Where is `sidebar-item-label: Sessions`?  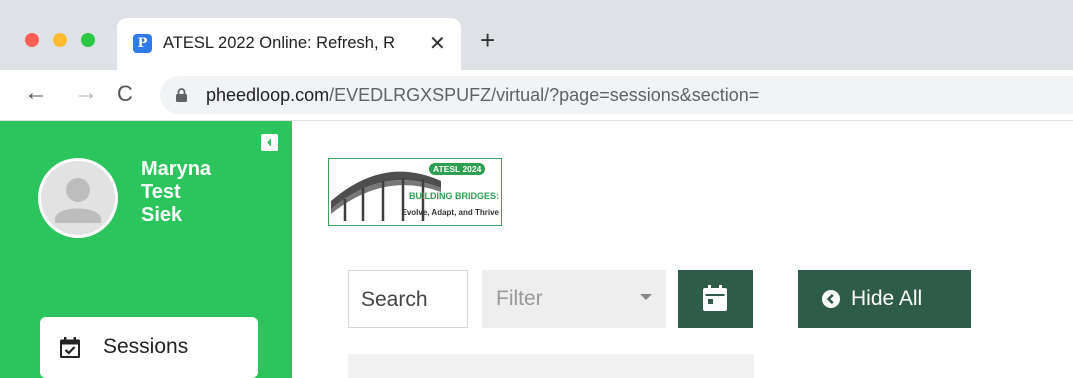 sidebar-item-label: Sessions is located at coordinates (146, 346).